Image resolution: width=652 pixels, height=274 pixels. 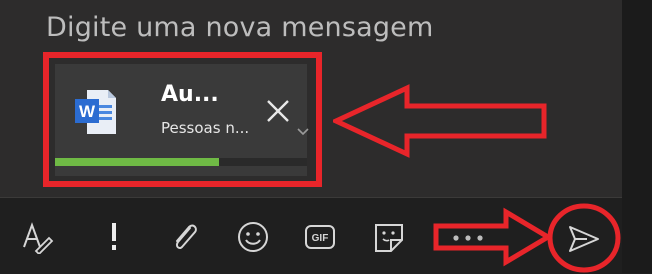 What do you see at coordinates (253, 237) in the screenshot?
I see `emoji-icon` at bounding box center [253, 237].